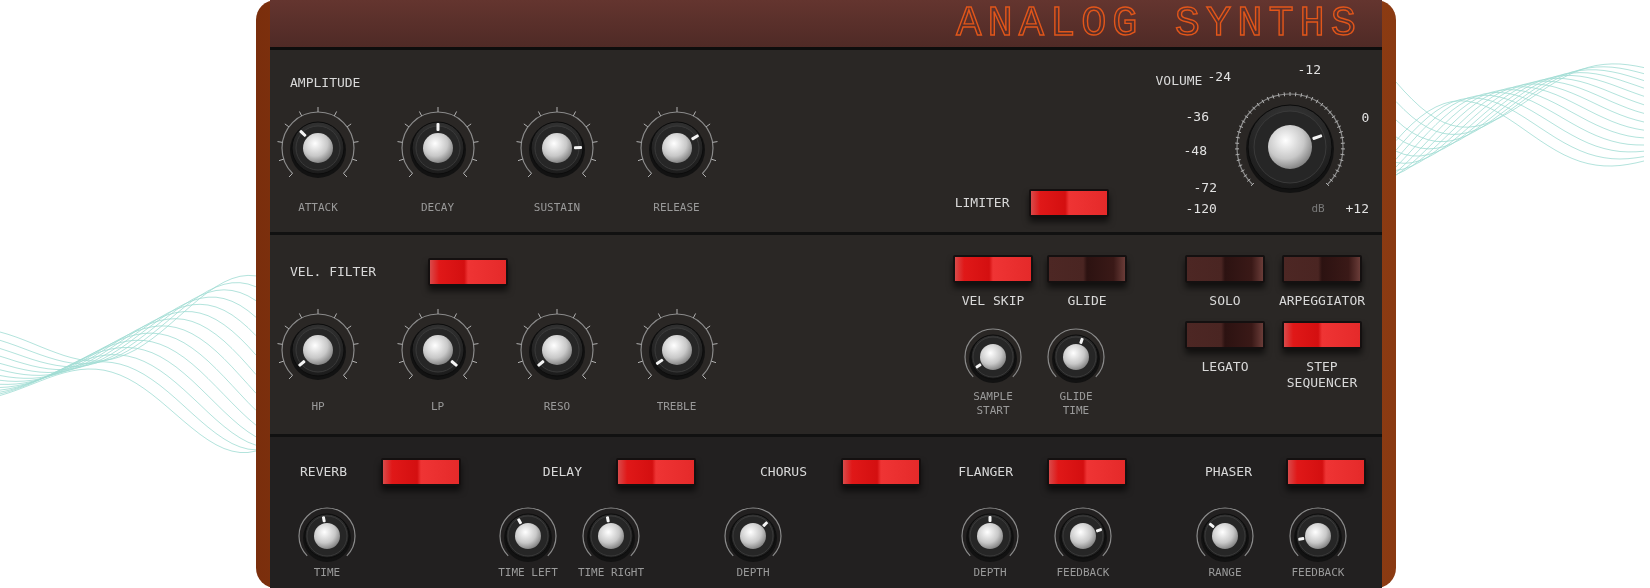 This screenshot has width=1650, height=588. Describe the element at coordinates (437, 208) in the screenshot. I see `knob-label: DECAY` at that location.